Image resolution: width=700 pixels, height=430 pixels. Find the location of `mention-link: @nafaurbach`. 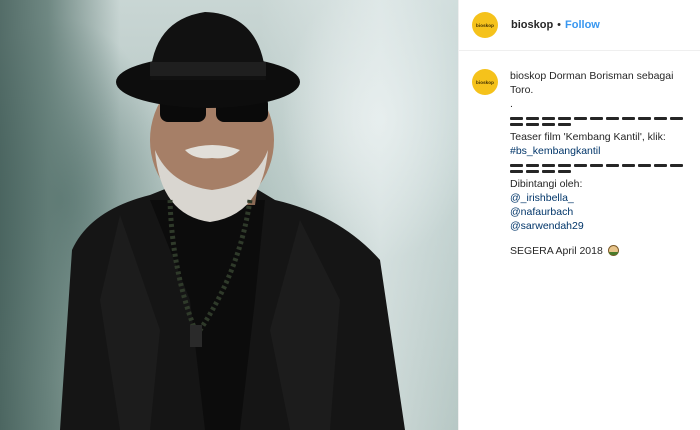

mention-link: @nafaurbach is located at coordinates (541, 212).